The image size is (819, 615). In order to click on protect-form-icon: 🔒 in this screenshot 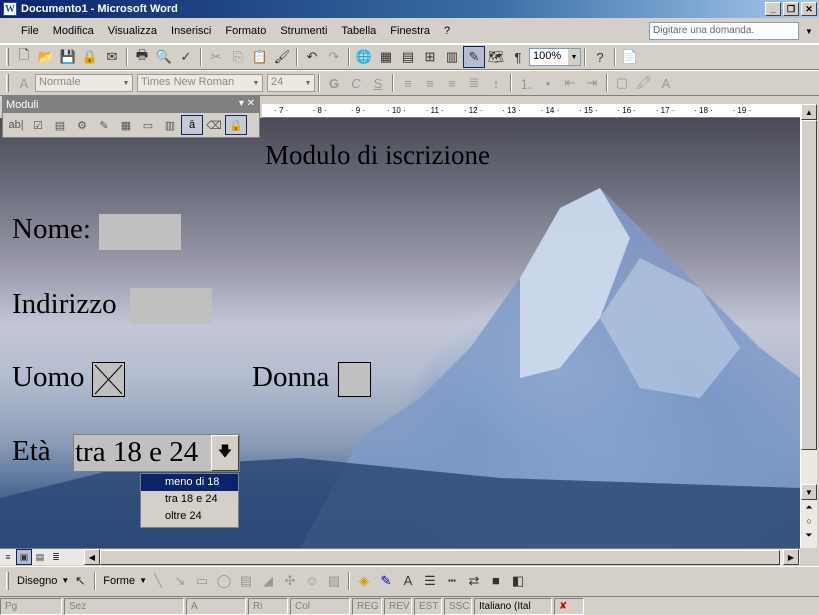, I will do `click(236, 125)`.